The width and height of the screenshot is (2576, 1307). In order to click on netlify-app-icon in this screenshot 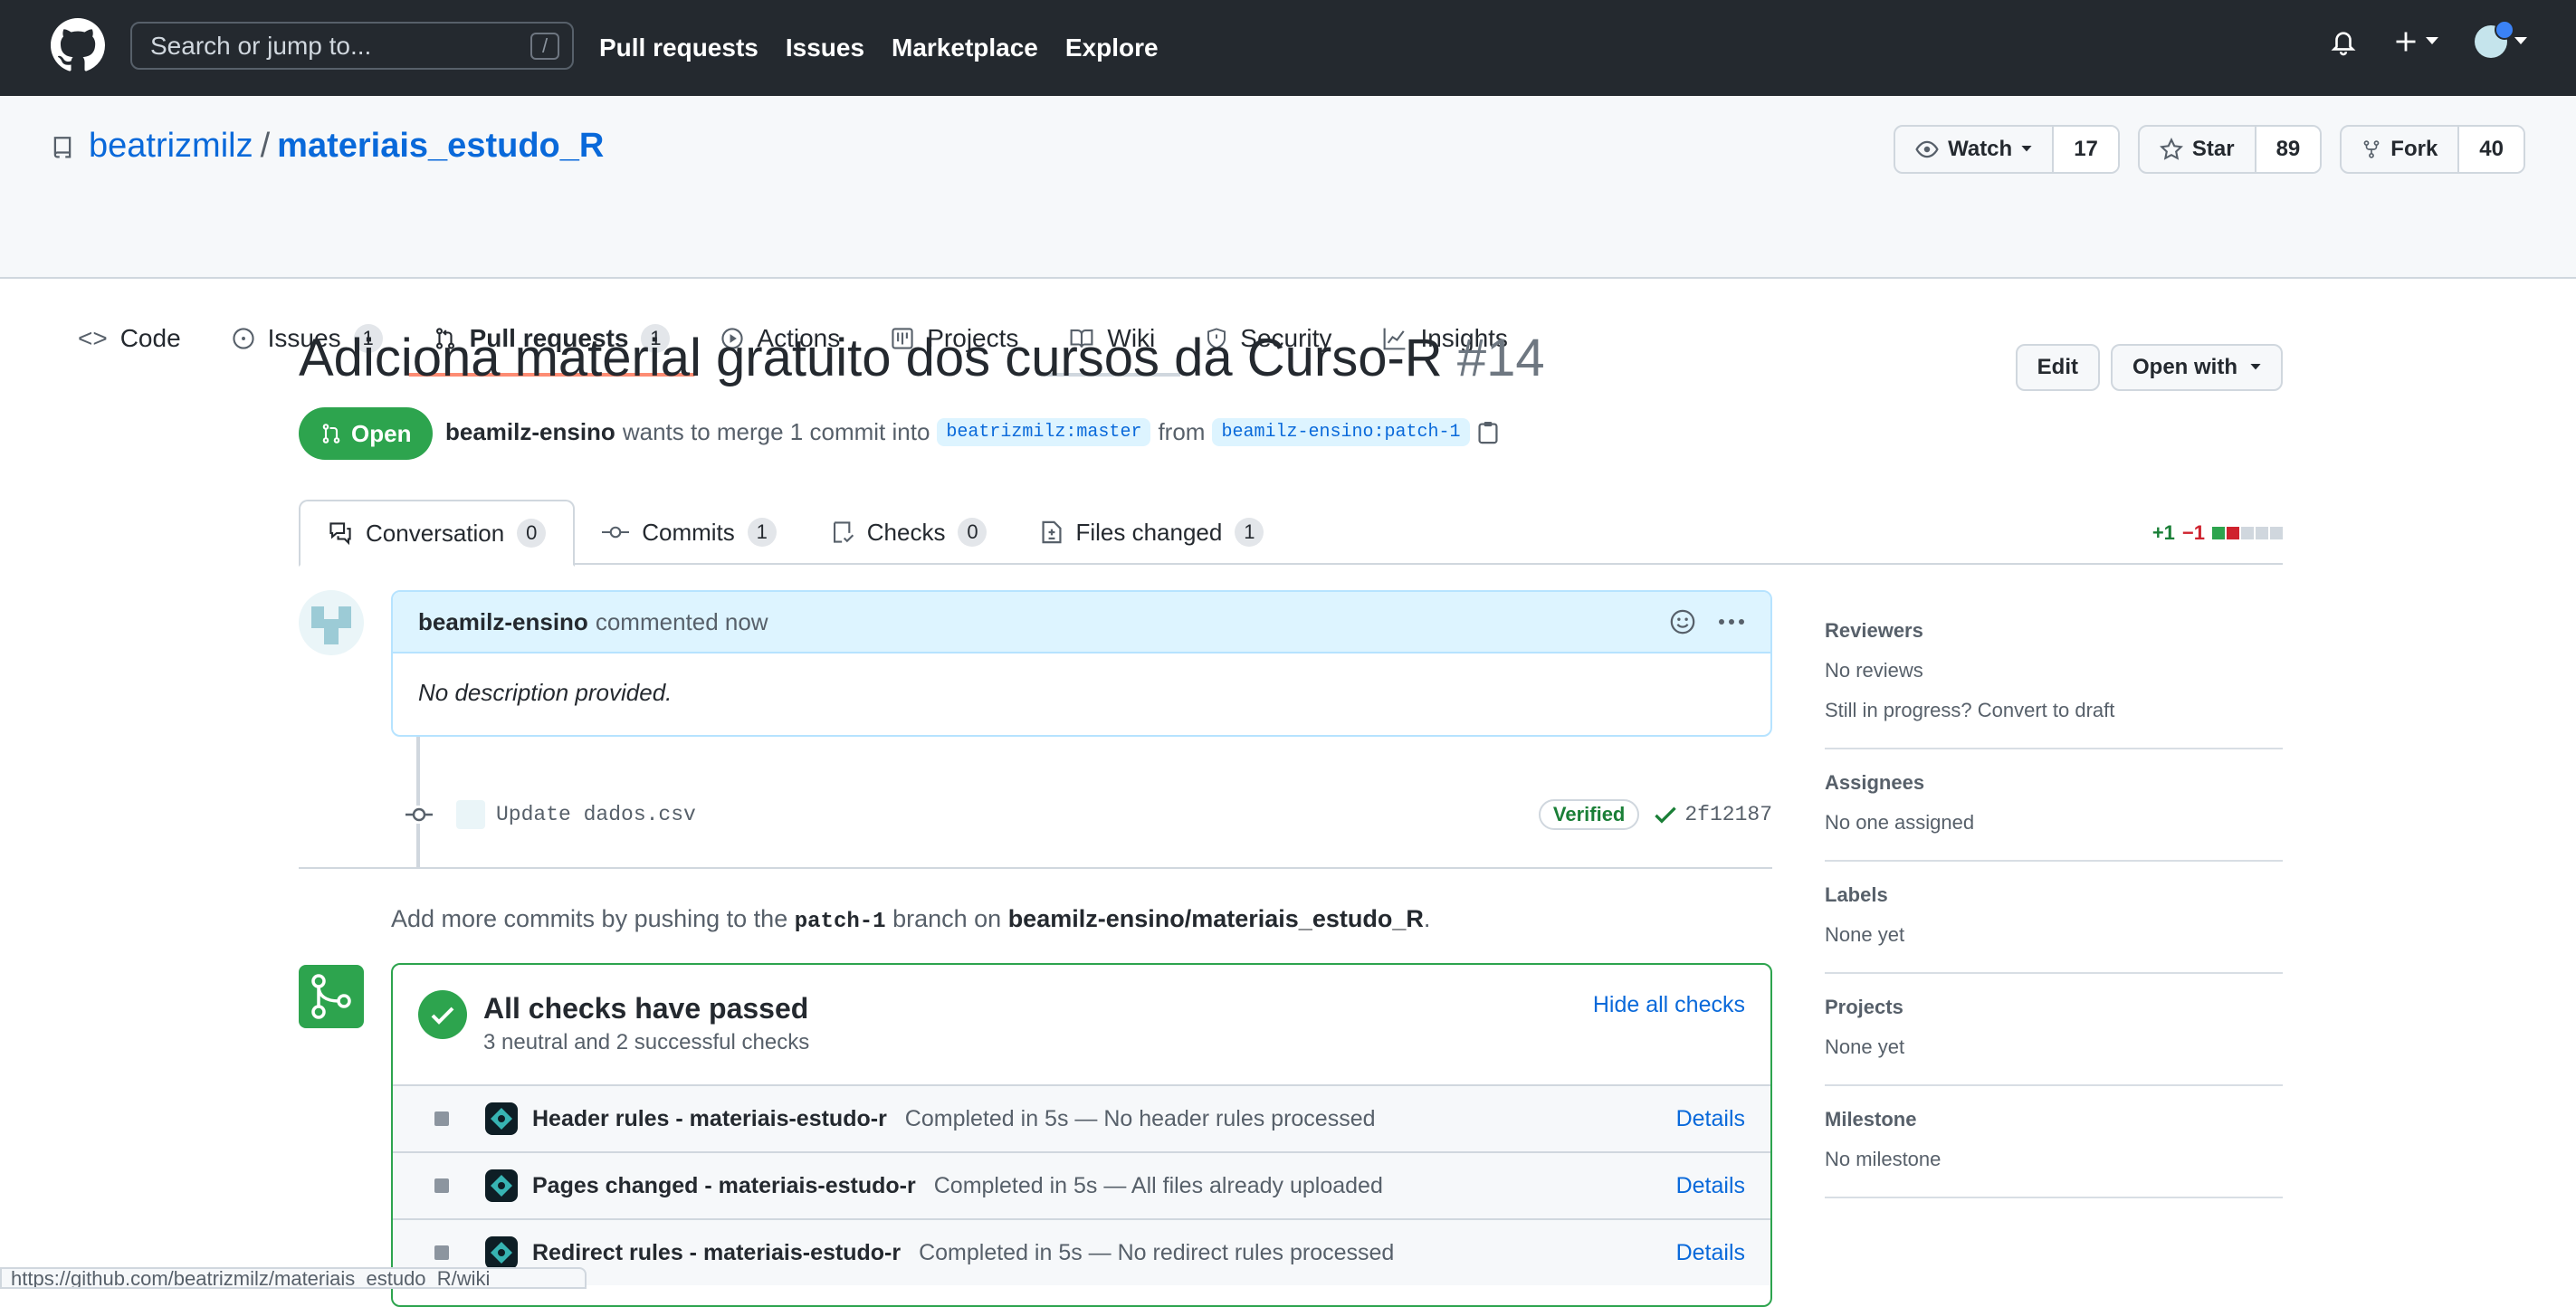, I will do `click(502, 1185)`.